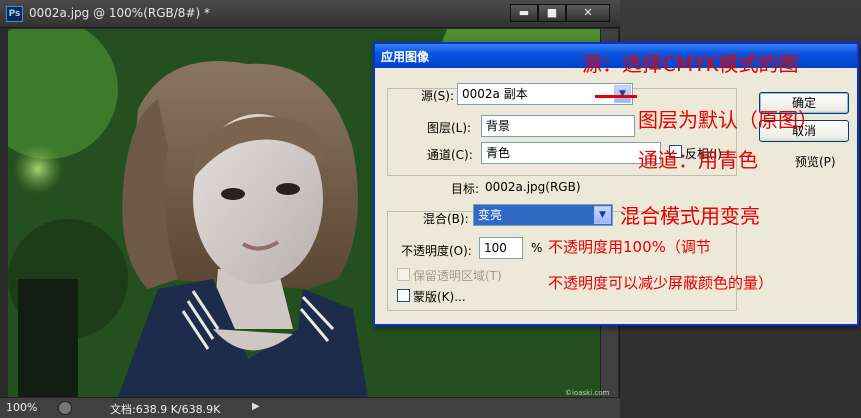  I want to click on photoshop-logo-icon: Ps, so click(14, 14).